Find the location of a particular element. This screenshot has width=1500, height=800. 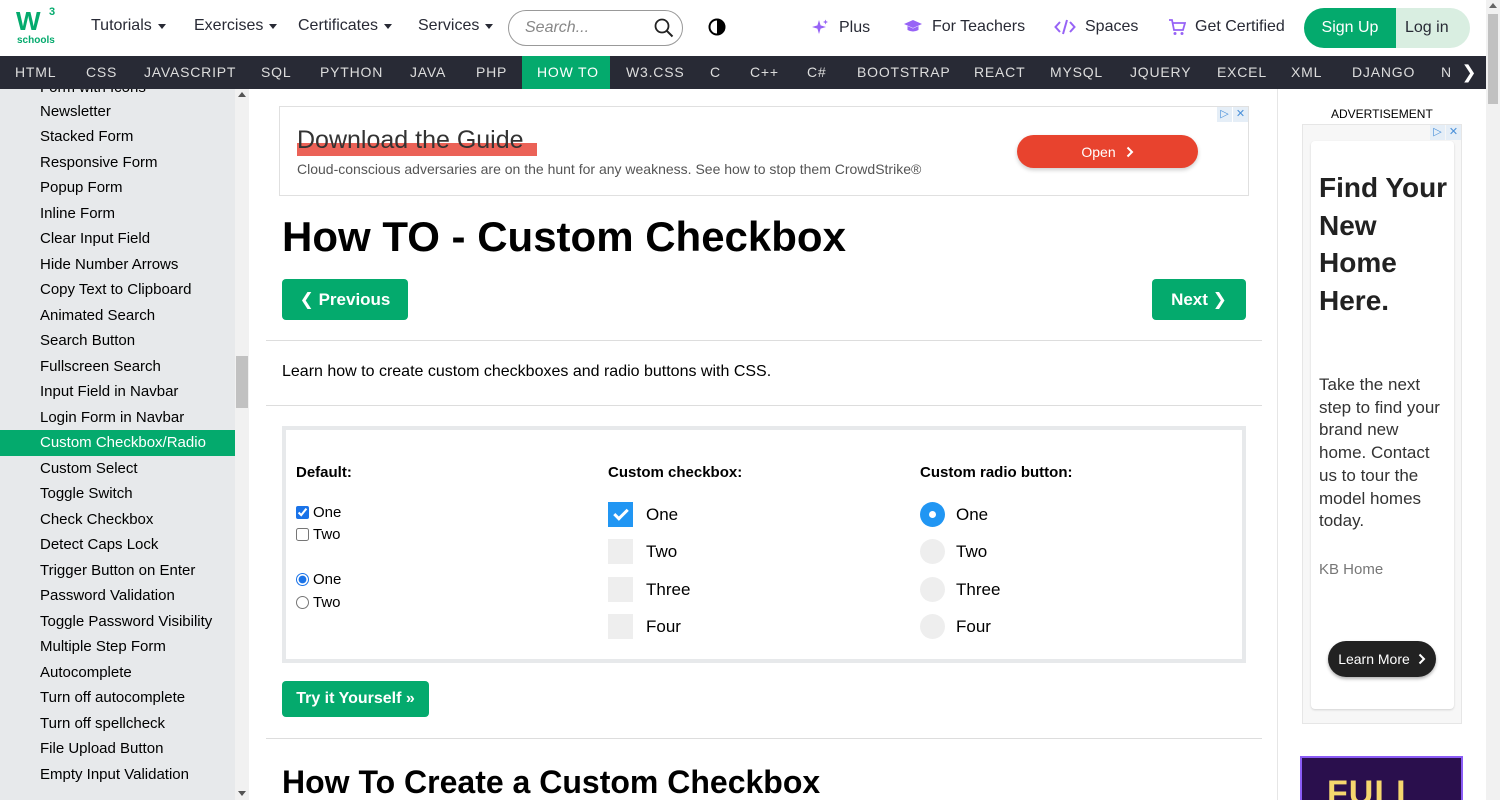

search-input is located at coordinates (585, 28).